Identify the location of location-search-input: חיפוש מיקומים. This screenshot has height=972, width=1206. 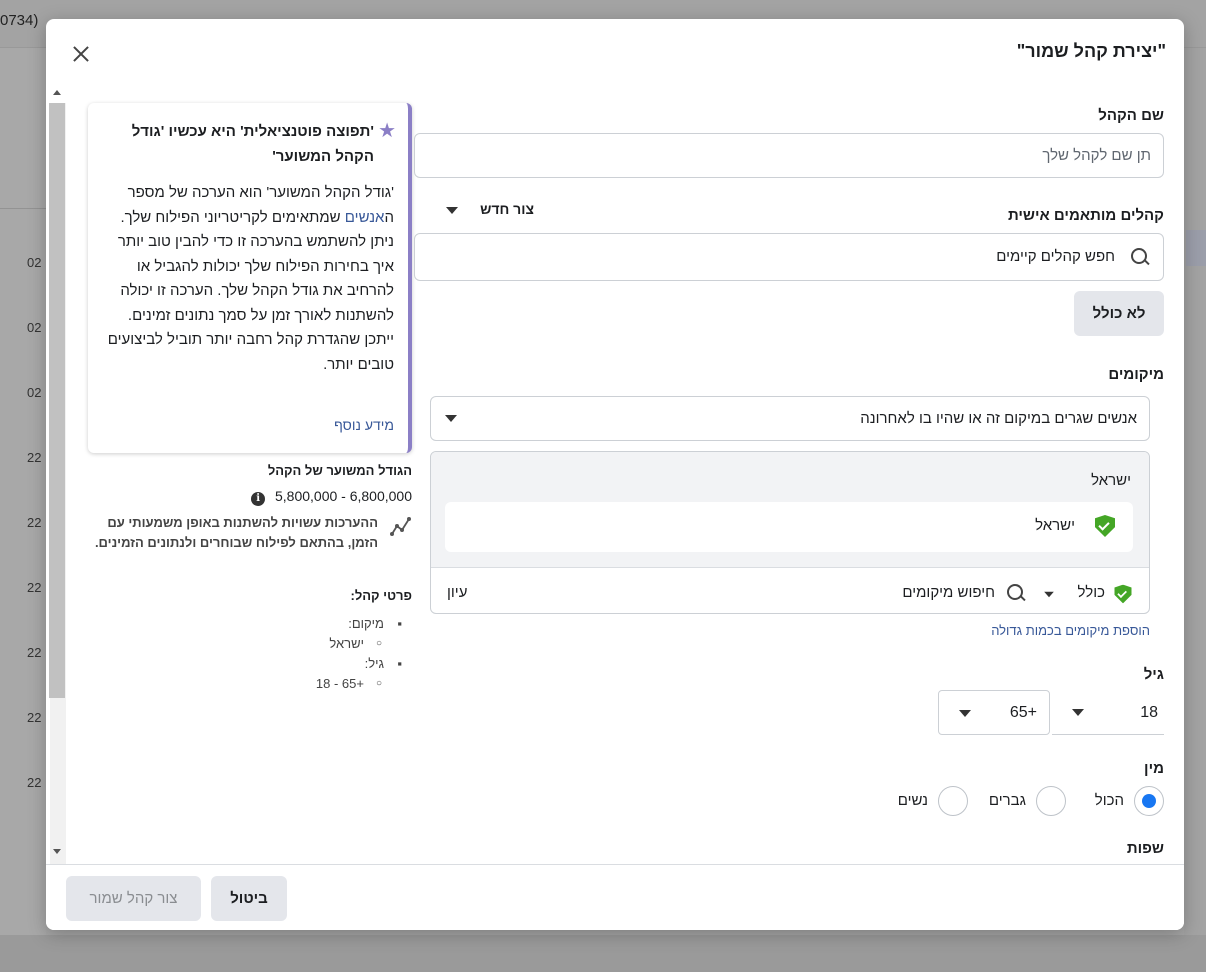
(819, 593).